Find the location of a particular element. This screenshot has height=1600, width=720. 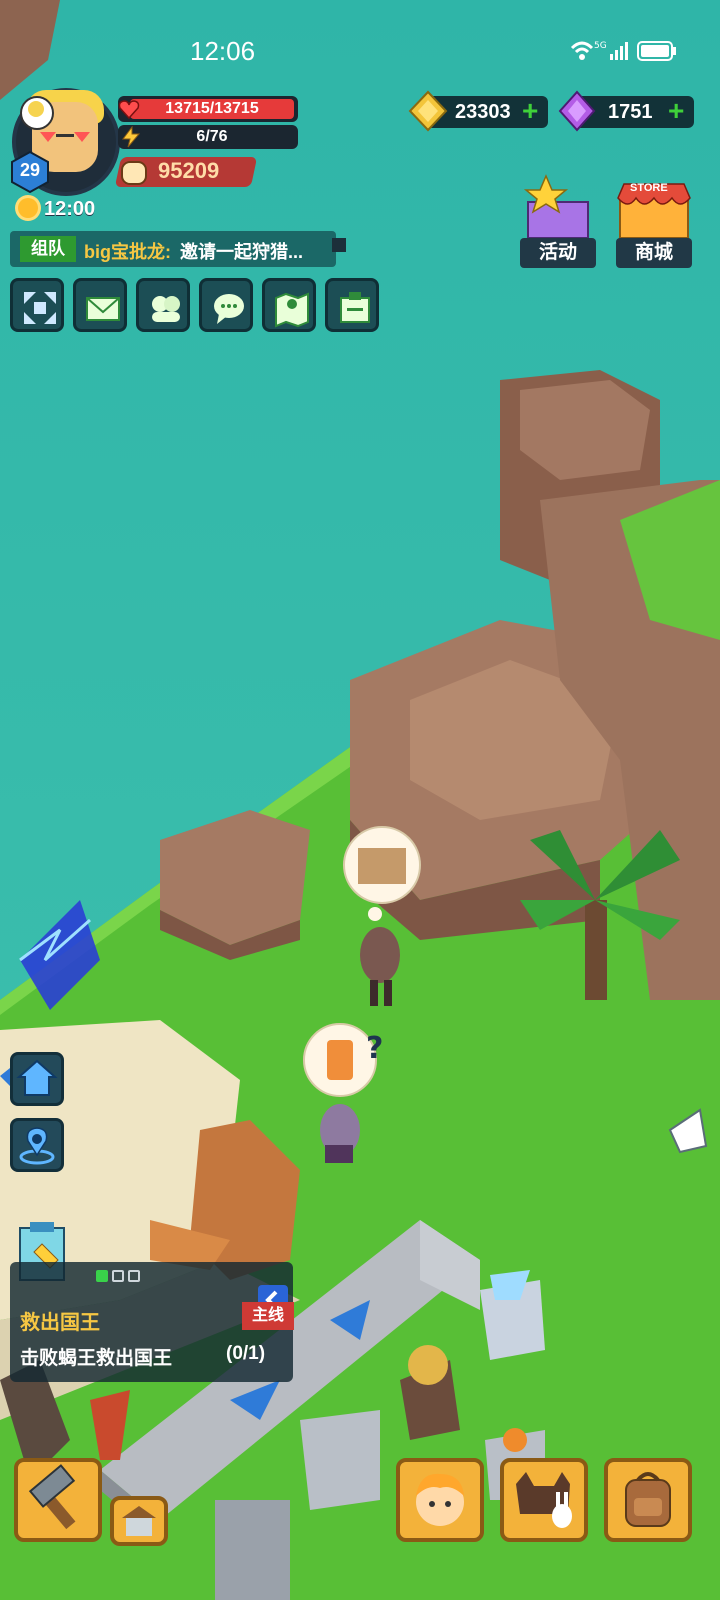

friends-icon is located at coordinates (166, 309).